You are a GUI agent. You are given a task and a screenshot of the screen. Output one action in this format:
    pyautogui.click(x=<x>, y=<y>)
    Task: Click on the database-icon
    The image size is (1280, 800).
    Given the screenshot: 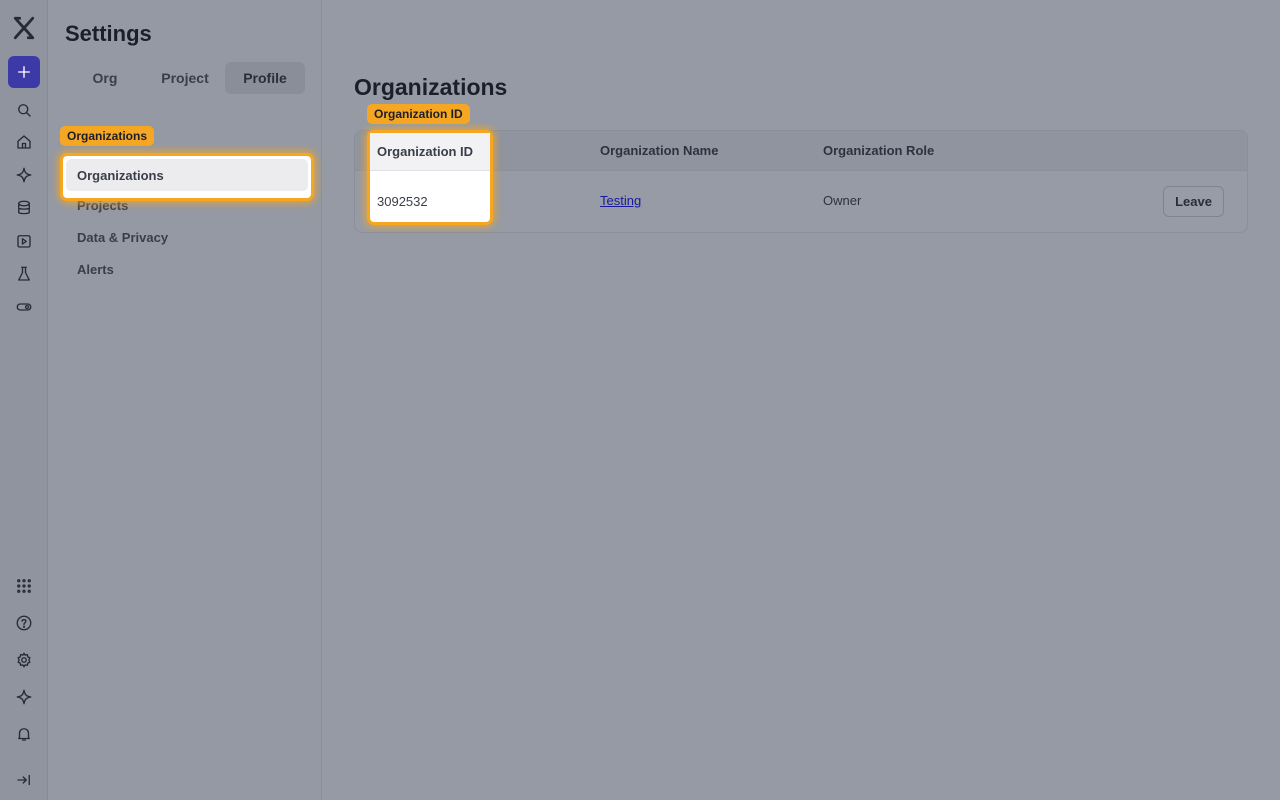 What is the action you would take?
    pyautogui.click(x=24, y=208)
    